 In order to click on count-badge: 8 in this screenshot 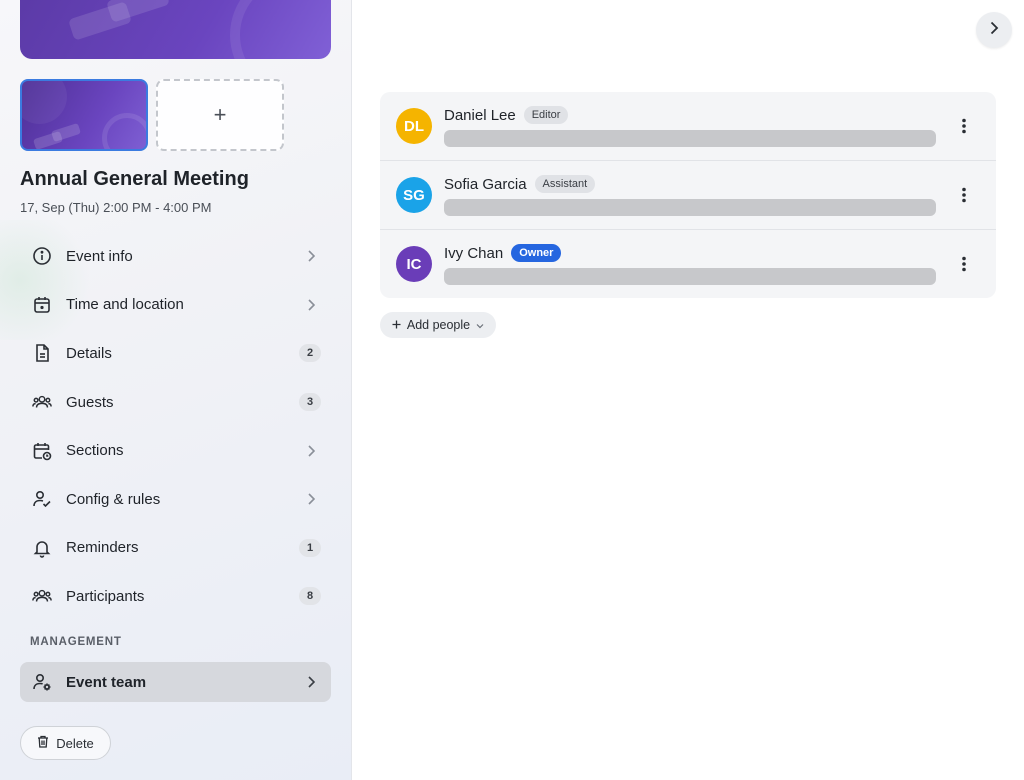, I will do `click(310, 596)`.